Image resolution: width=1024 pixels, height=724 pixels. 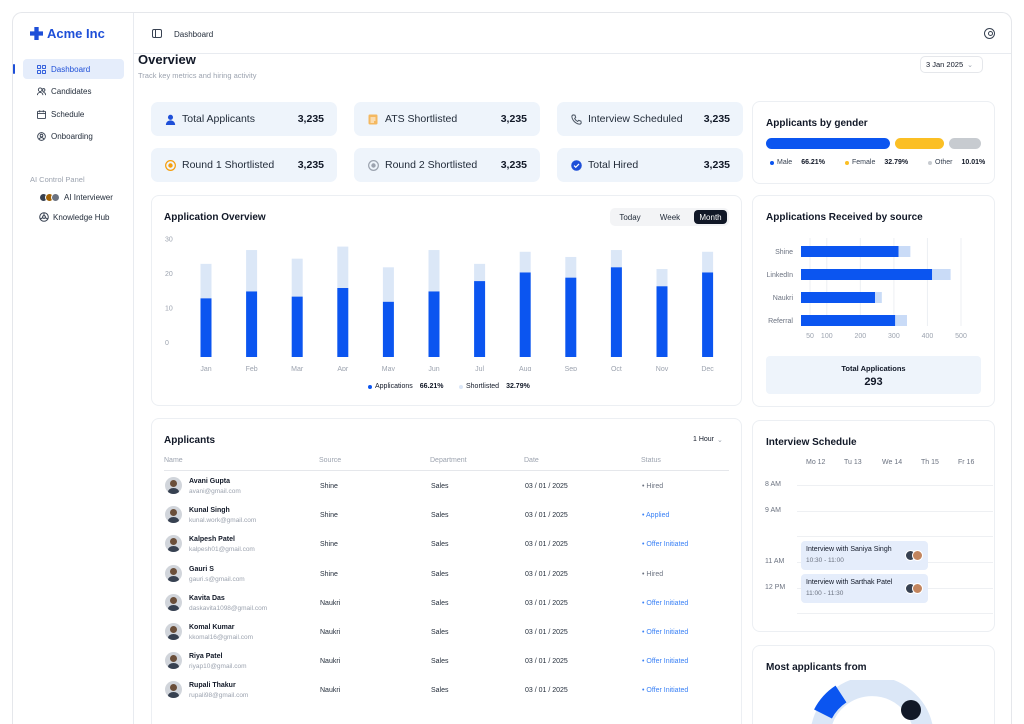 I want to click on legend-female: Female 32.79%, so click(x=876, y=162).